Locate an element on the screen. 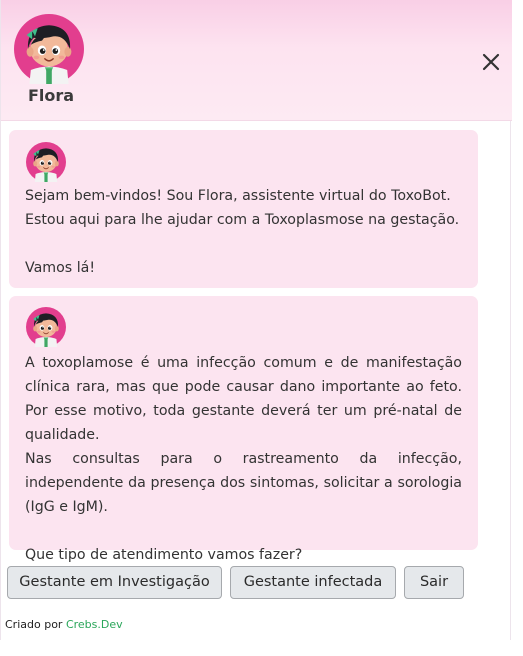 Image resolution: width=523 pixels, height=656 pixels. option-sair-button: Sair is located at coordinates (434, 582).